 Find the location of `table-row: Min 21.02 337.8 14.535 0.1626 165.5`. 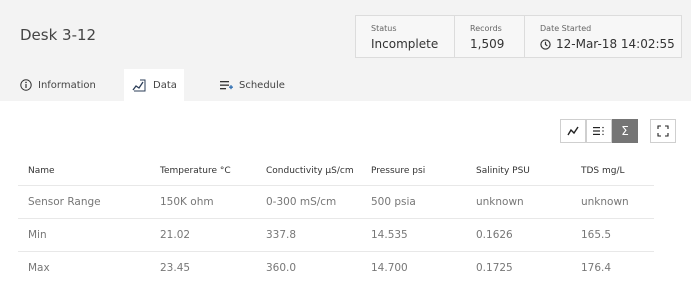

table-row: Min 21.02 337.8 14.535 0.1626 165.5 is located at coordinates (336, 235).